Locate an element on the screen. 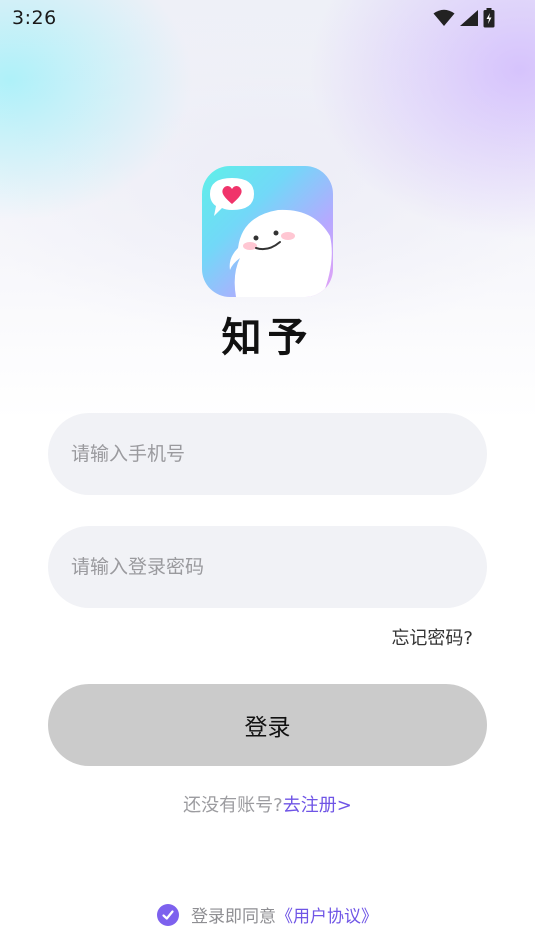  battery-charging-icon is located at coordinates (489, 20).